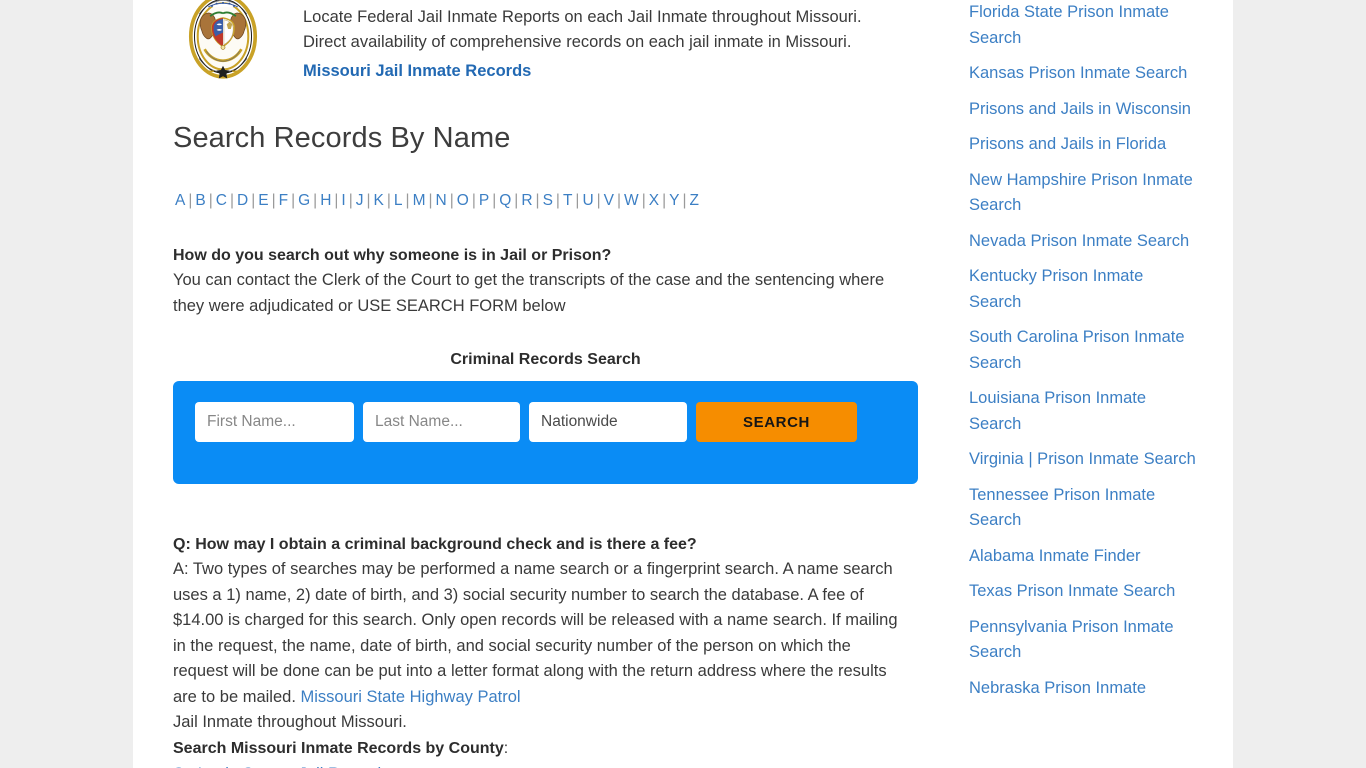  Describe the element at coordinates (221, 200) in the screenshot. I see `alpha-link-c: C` at that location.